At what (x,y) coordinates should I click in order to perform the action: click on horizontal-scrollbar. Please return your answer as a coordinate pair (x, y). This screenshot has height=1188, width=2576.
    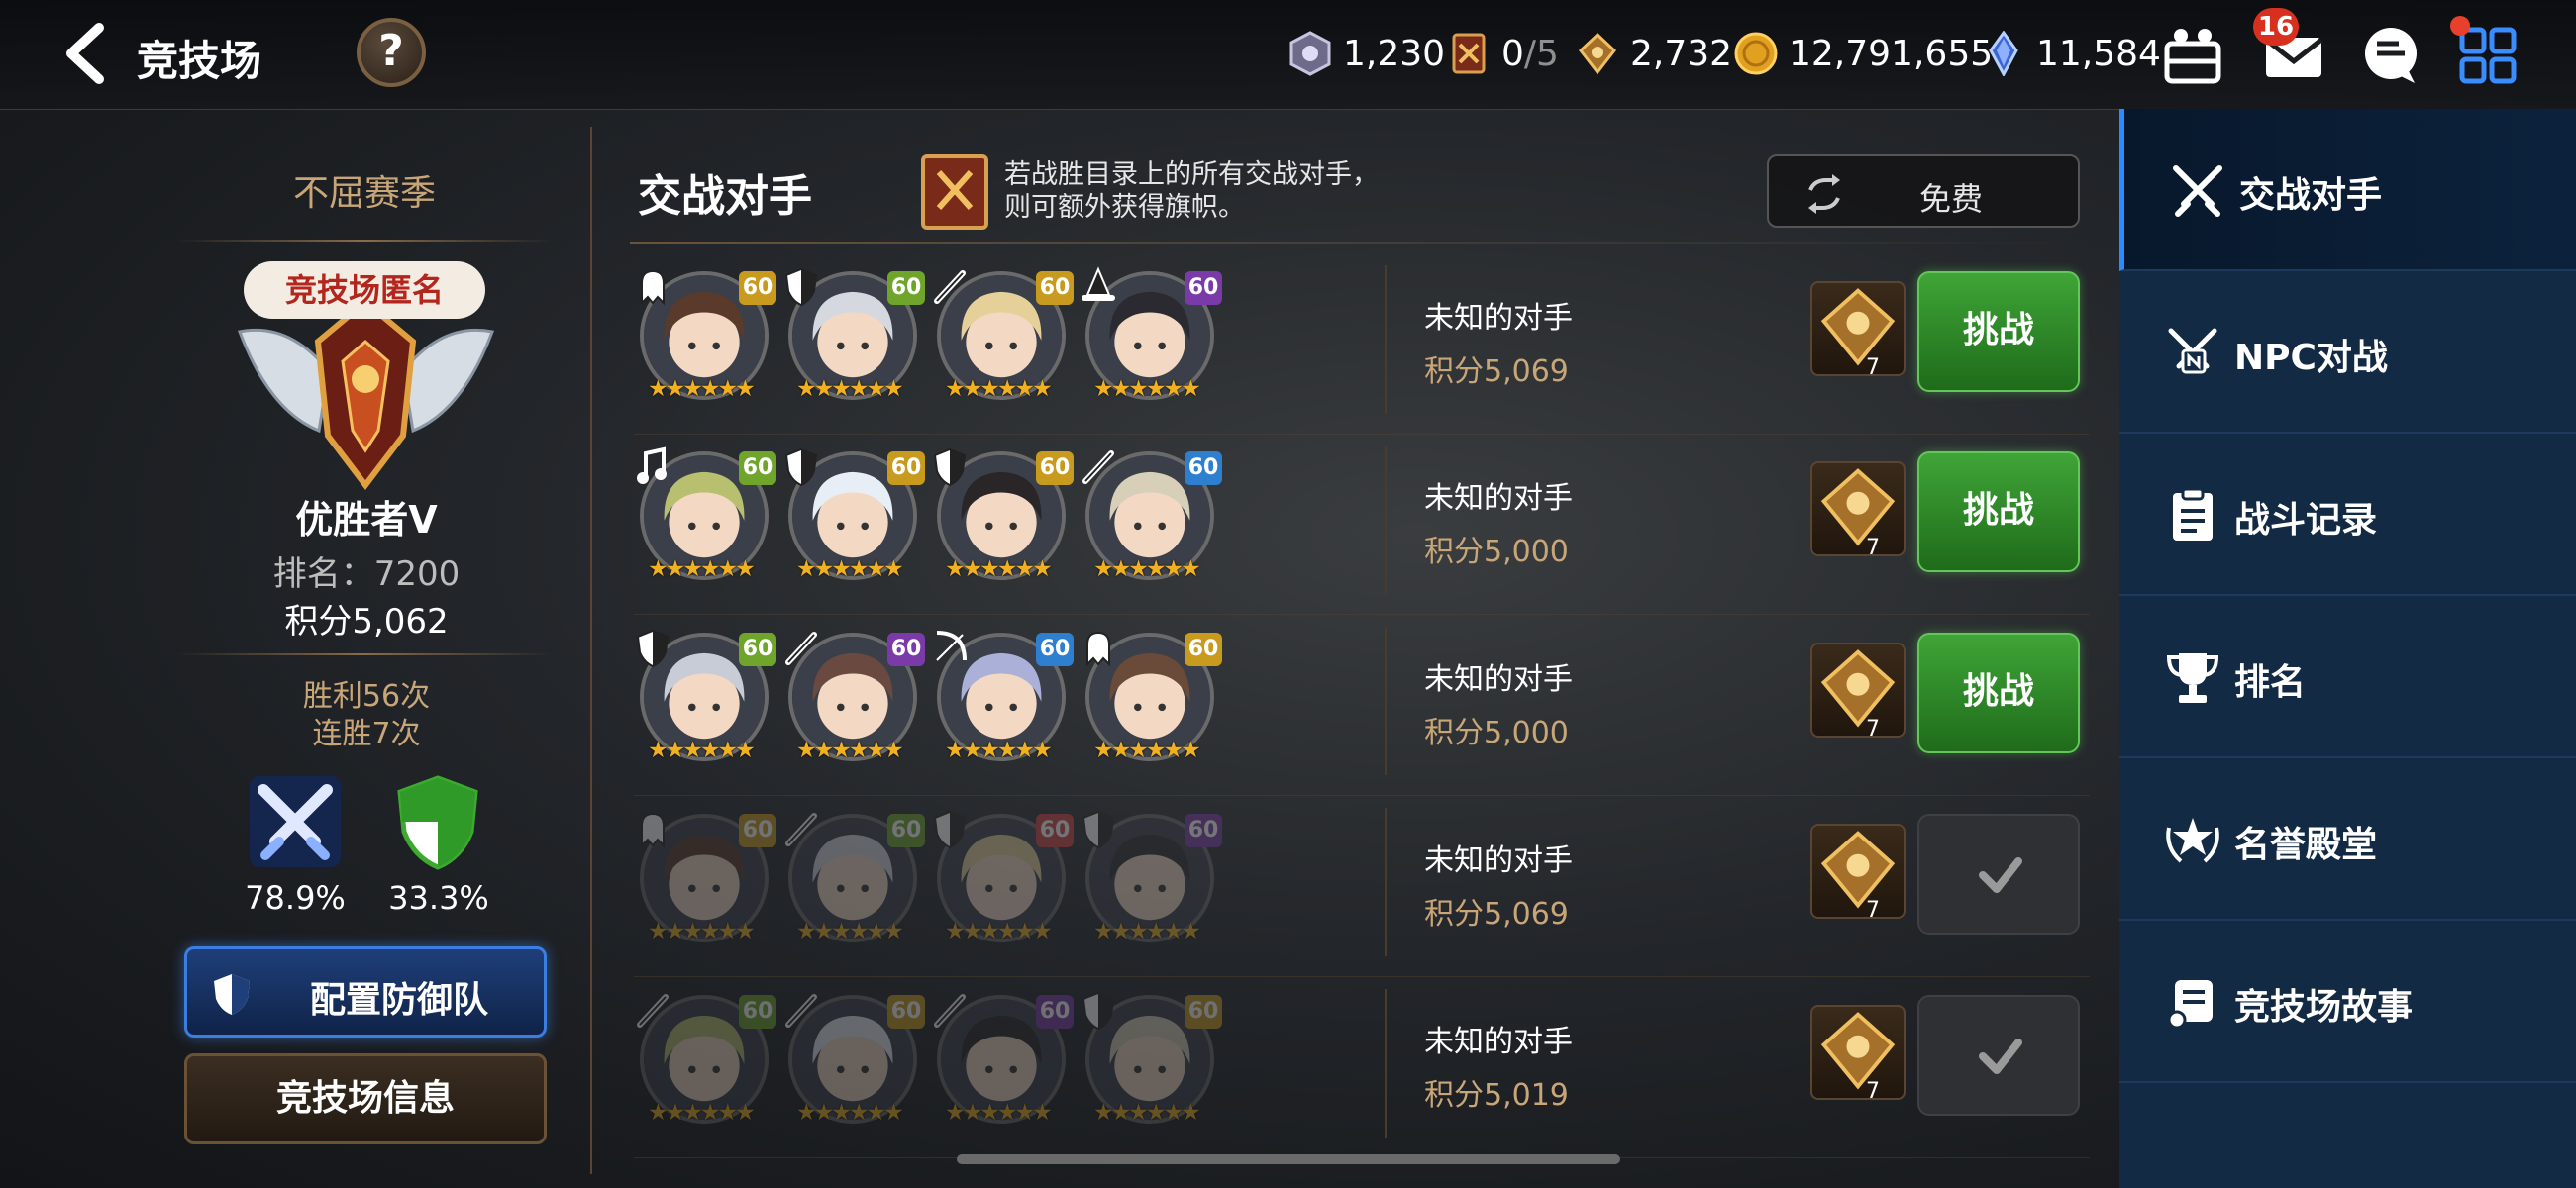
    Looking at the image, I should click on (1288, 1159).